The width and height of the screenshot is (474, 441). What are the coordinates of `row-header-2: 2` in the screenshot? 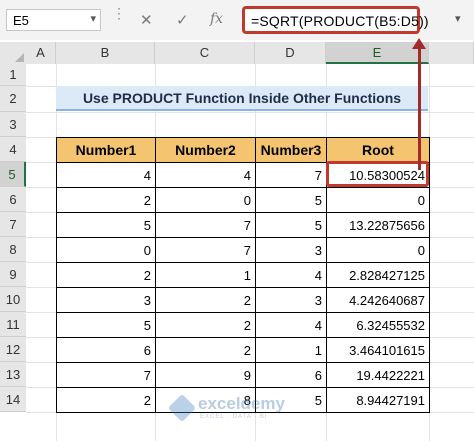 It's located at (13, 99).